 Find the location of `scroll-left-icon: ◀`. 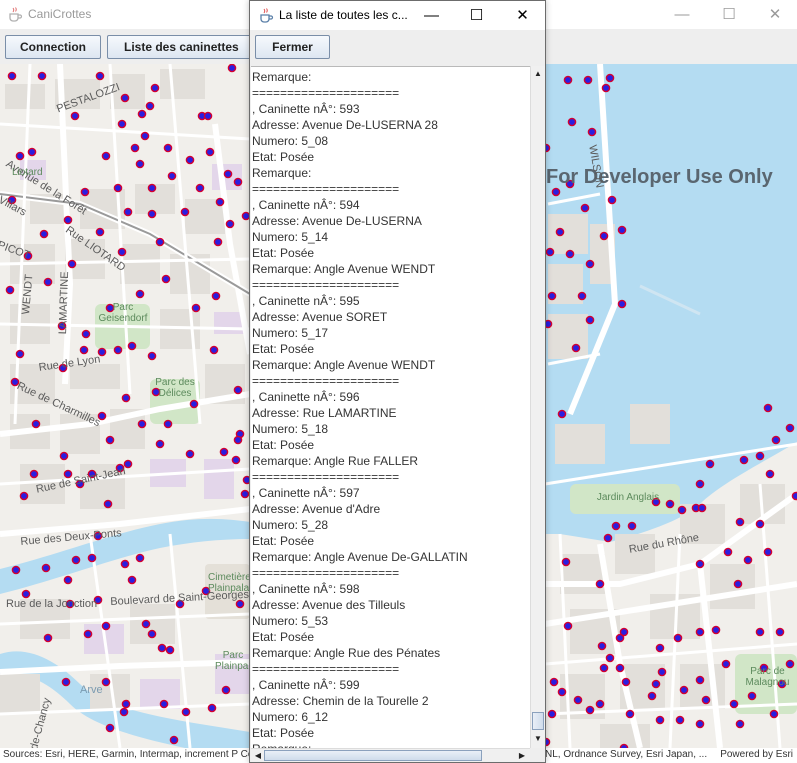

scroll-left-icon: ◀ is located at coordinates (258, 756).